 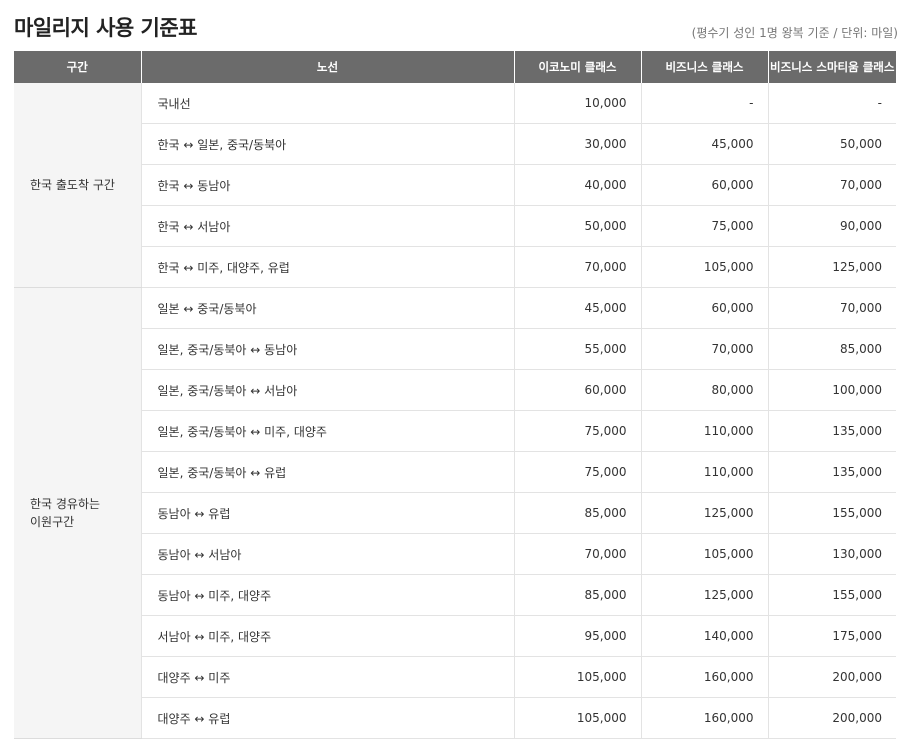 I want to click on business-cell: -, so click(x=704, y=103).